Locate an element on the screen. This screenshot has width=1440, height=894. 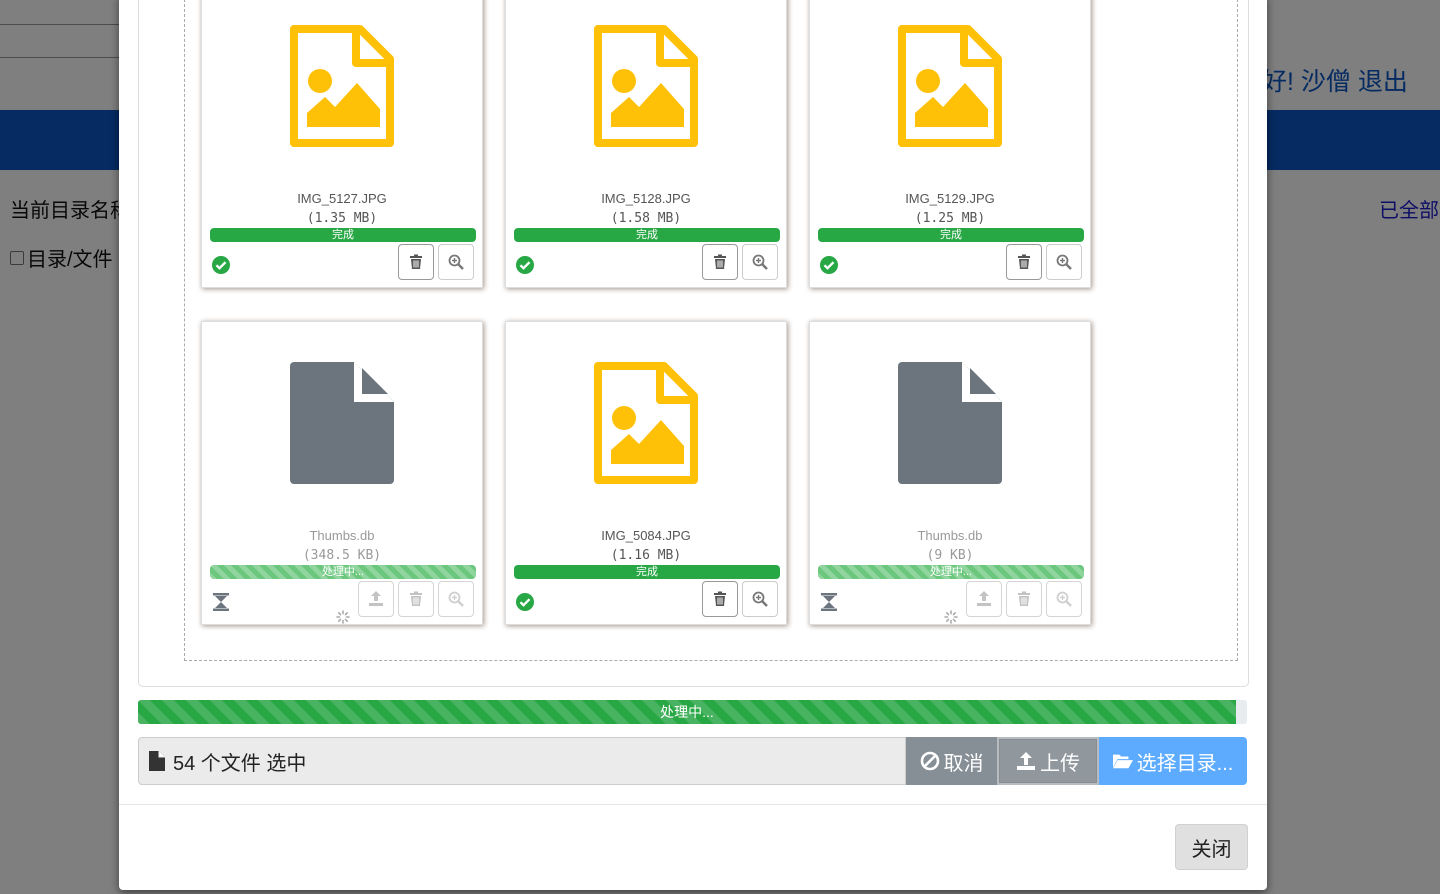
file-name: IMG_5128.JPG is located at coordinates (646, 198).